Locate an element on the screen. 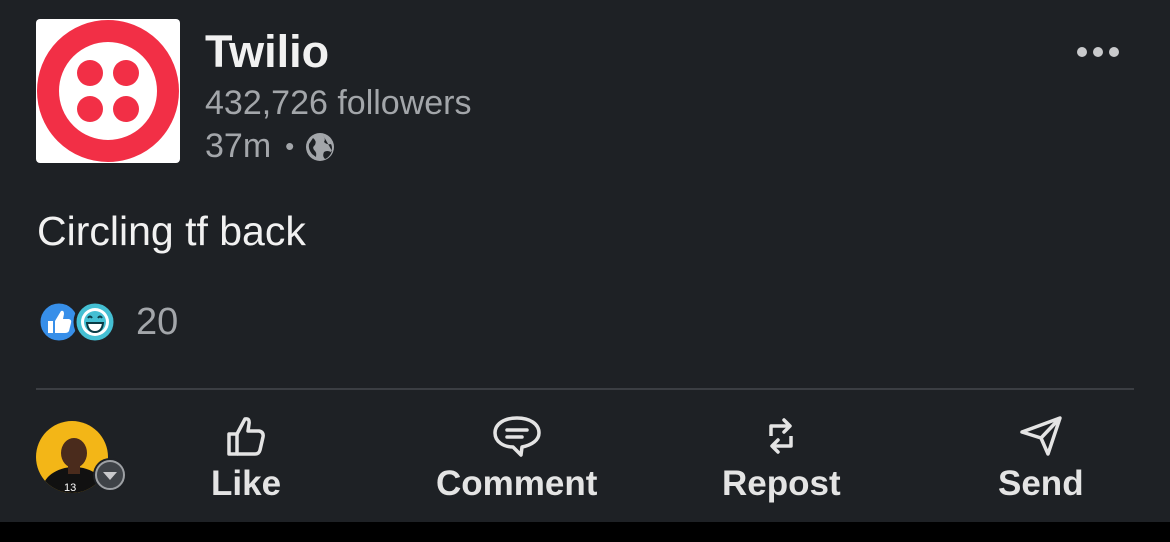 The width and height of the screenshot is (1170, 542). actor-switcher: 13 is located at coordinates (84, 459).